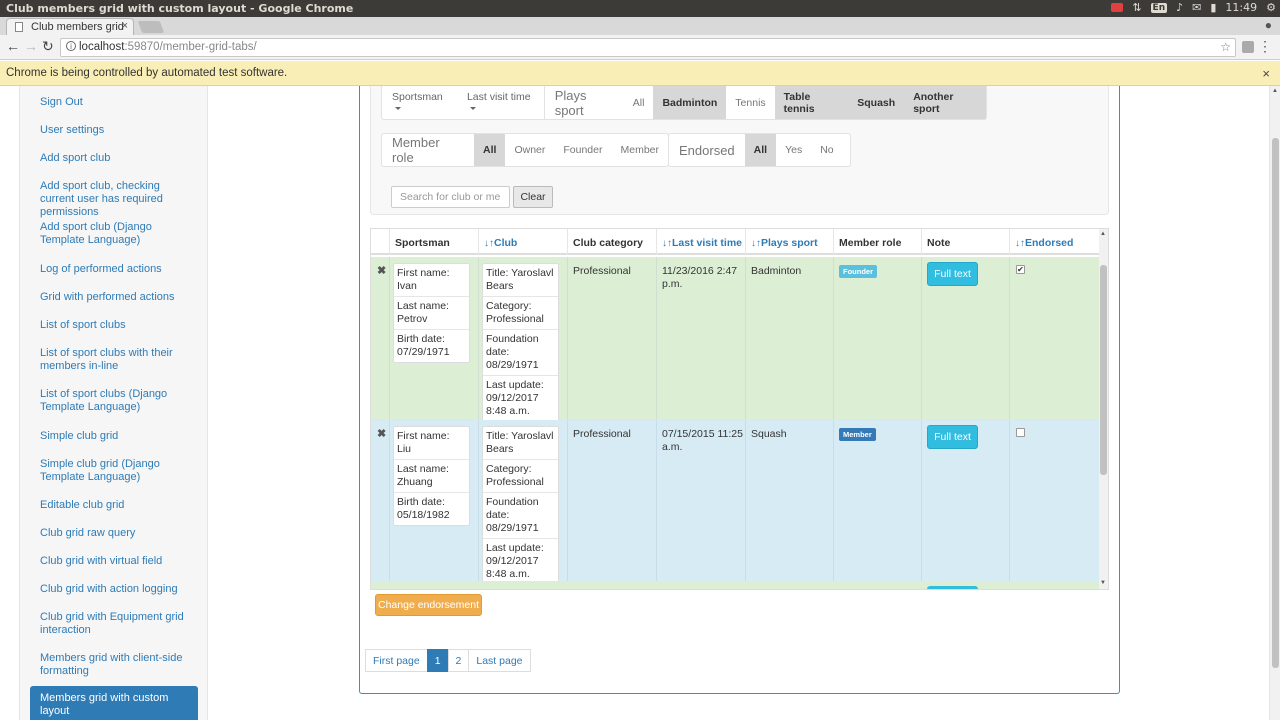 The height and width of the screenshot is (720, 1280). Describe the element at coordinates (428, 605) in the screenshot. I see `change-endorsement-button: Change endorsement` at that location.